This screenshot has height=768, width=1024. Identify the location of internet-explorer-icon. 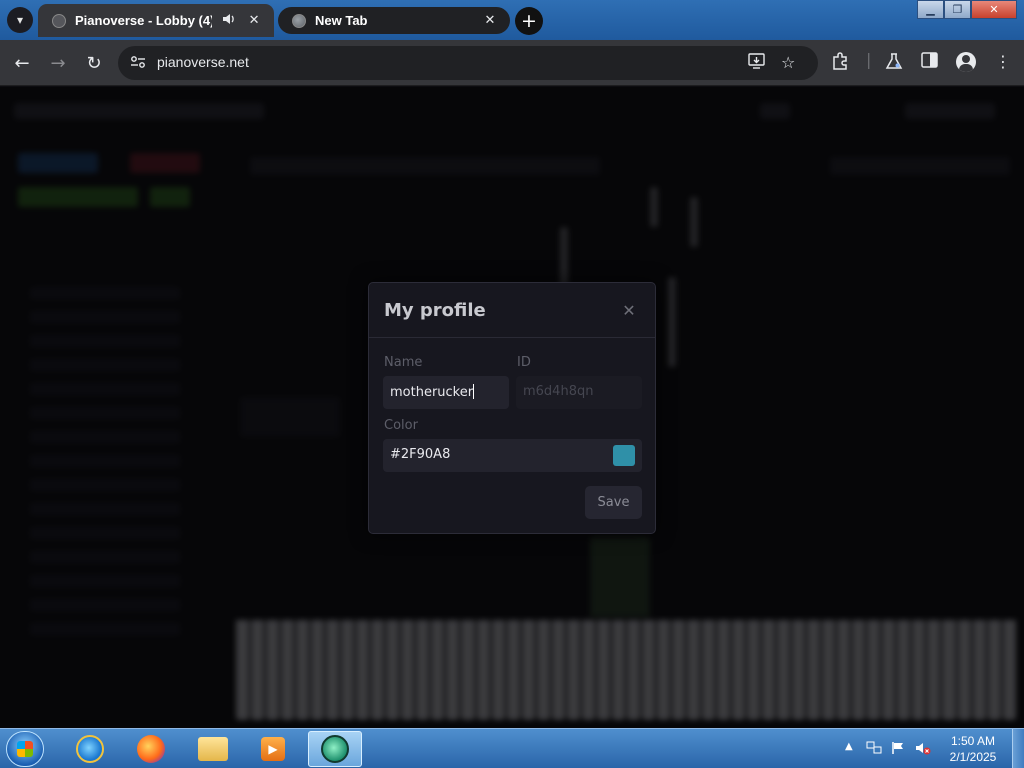
(90, 749).